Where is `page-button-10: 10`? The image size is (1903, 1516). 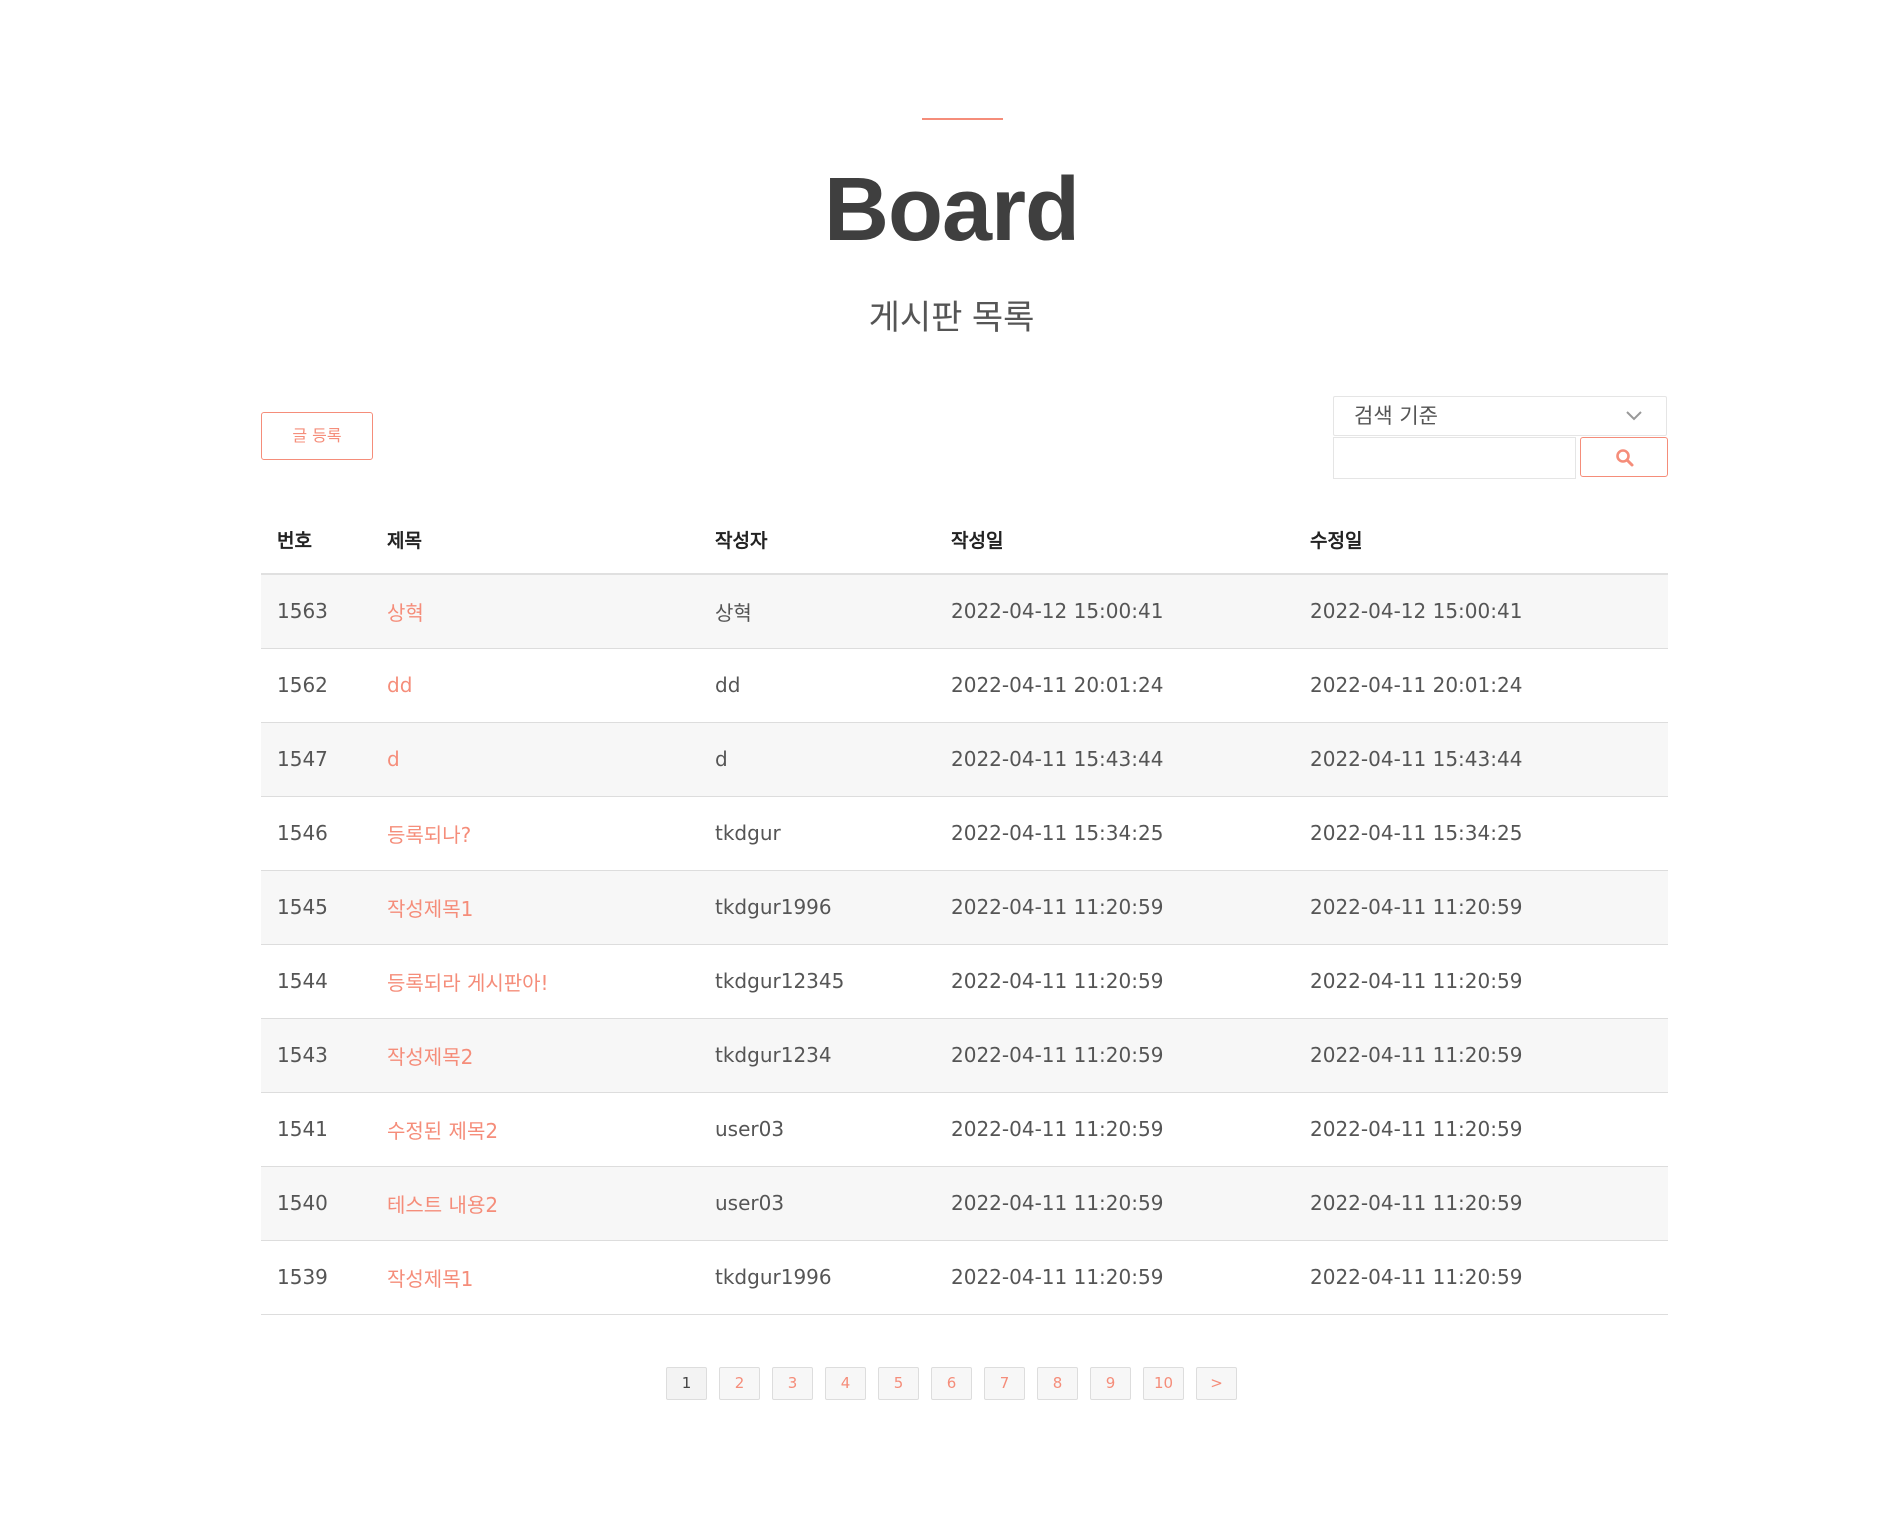
page-button-10: 10 is located at coordinates (1163, 1383).